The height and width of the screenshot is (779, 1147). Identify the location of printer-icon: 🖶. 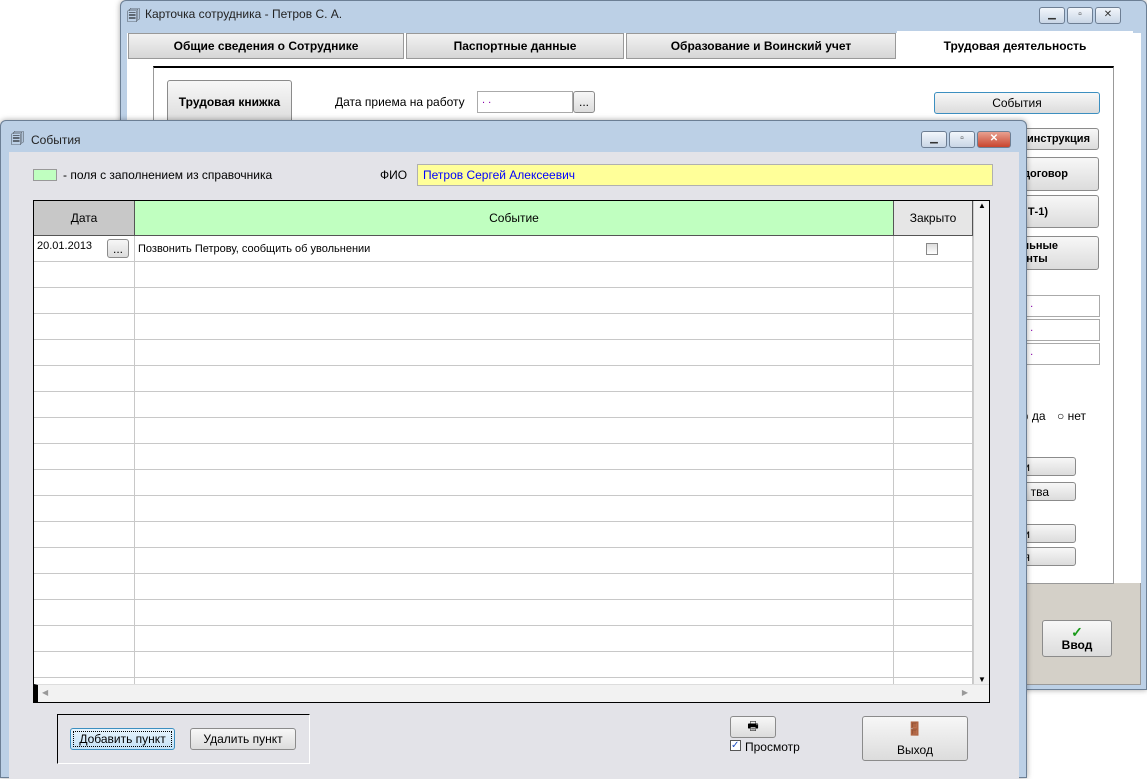
(753, 725).